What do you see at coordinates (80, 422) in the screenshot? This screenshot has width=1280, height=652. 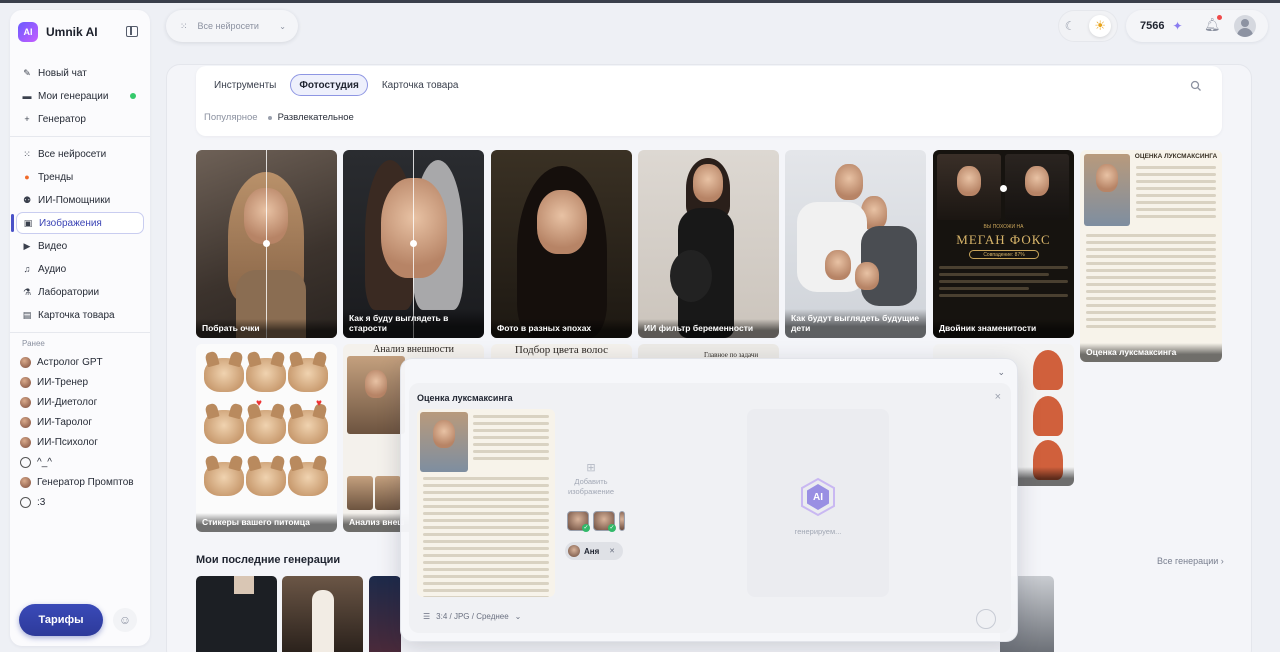 I see `history-item: ИИ-Таролог` at bounding box center [80, 422].